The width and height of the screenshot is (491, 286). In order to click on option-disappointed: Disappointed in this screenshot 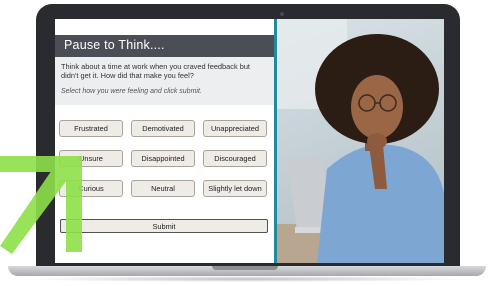, I will do `click(163, 158)`.